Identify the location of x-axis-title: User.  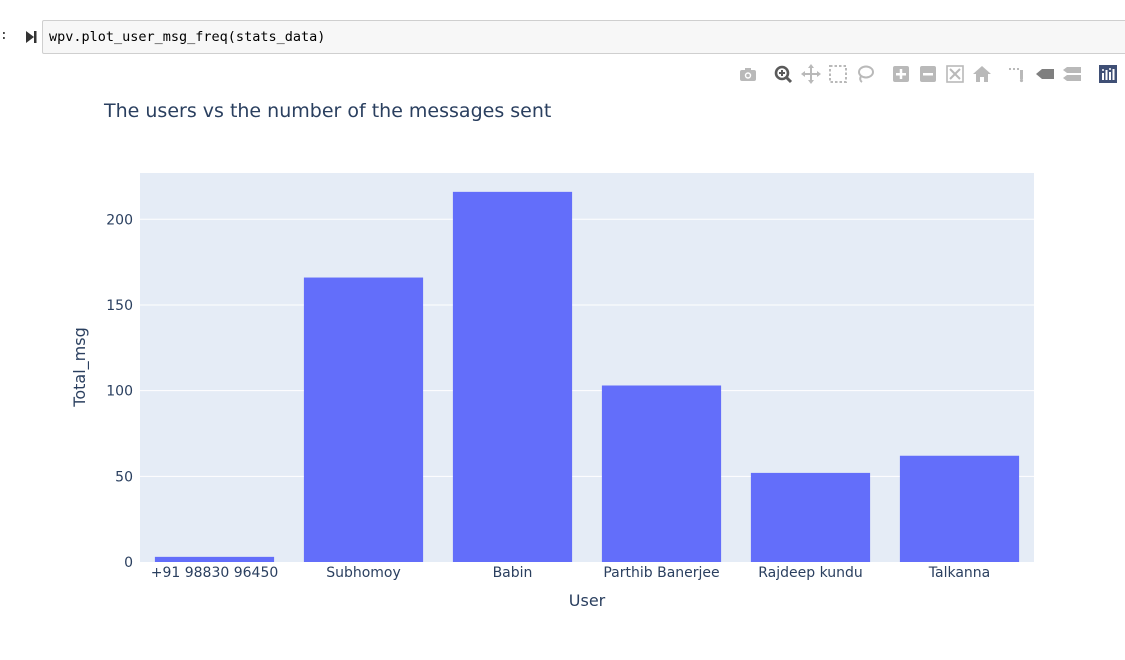
(587, 600).